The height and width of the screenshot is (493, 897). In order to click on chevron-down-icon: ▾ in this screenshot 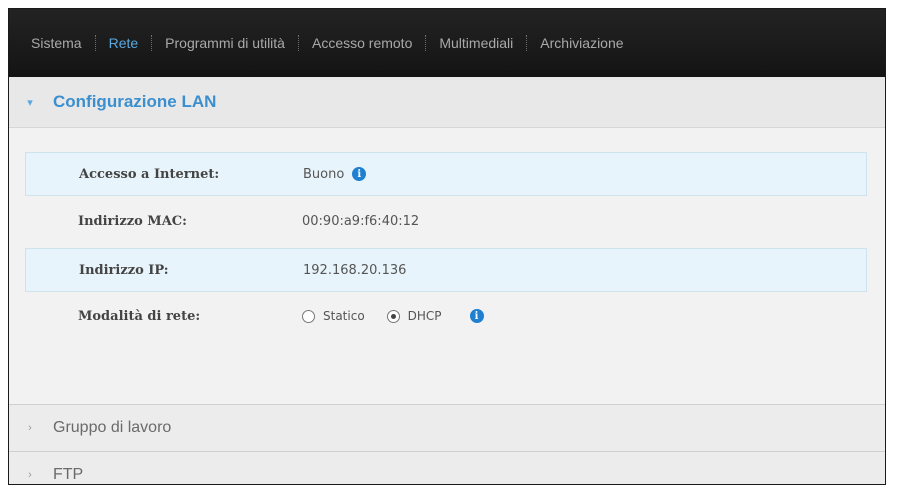, I will do `click(30, 102)`.